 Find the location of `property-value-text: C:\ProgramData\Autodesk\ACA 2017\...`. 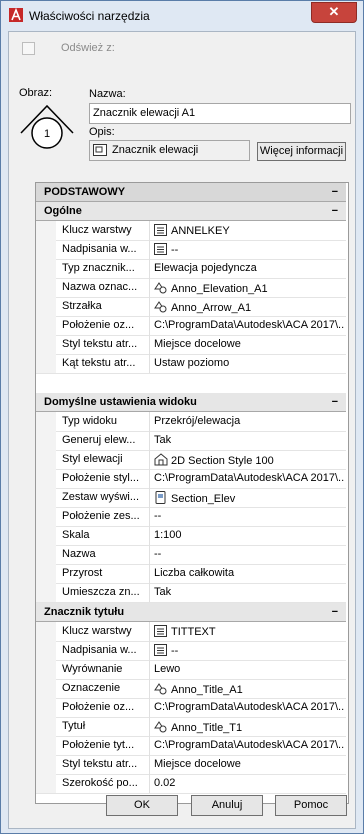

property-value-text: C:\ProgramData\Autodesk\ACA 2017\... is located at coordinates (249, 325).